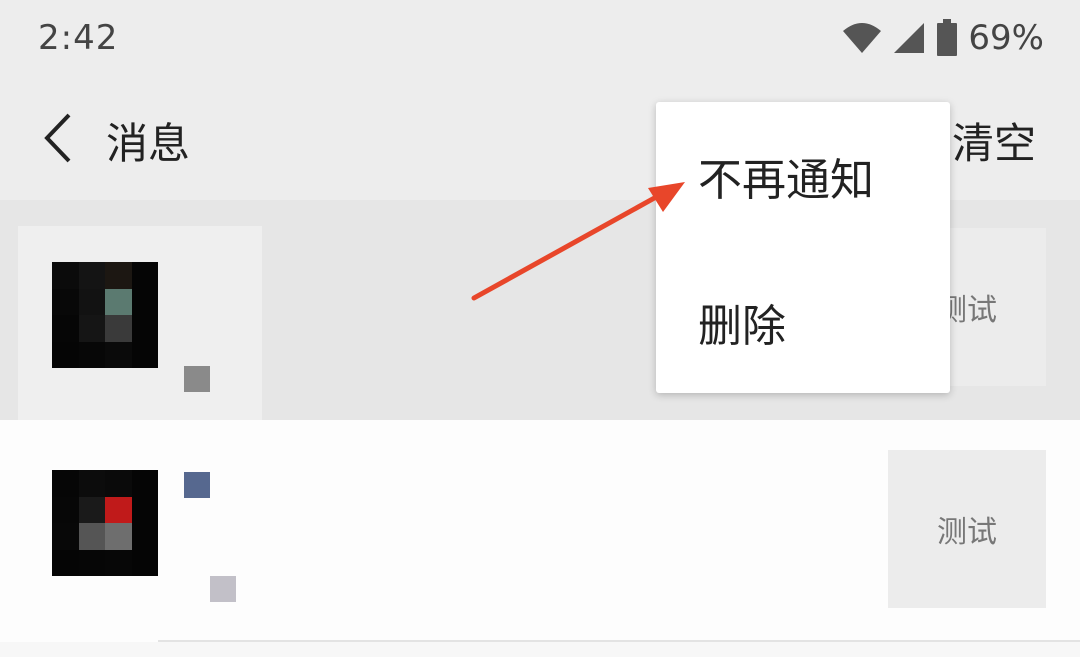 This screenshot has height=657, width=1080. Describe the element at coordinates (1006, 38) in the screenshot. I see `battery-percent: 69%` at that location.